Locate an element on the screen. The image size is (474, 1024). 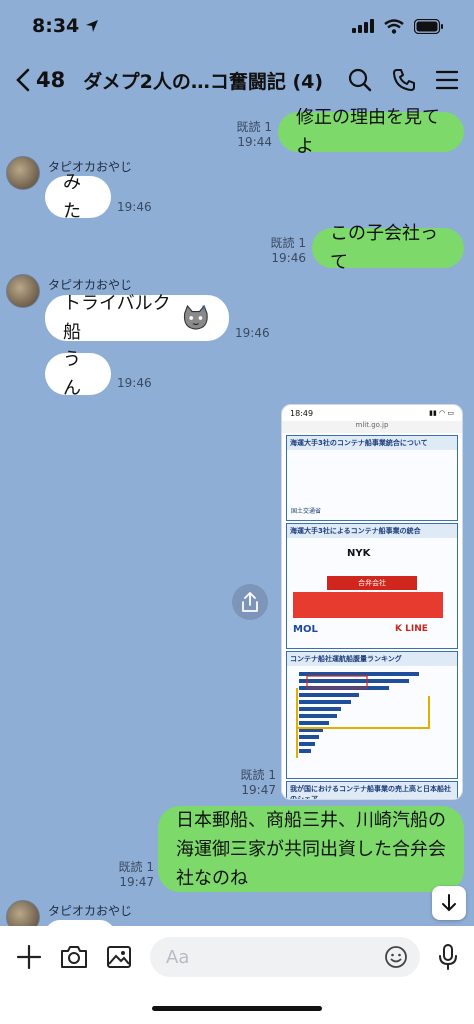
camera-icon is located at coordinates (74, 957).